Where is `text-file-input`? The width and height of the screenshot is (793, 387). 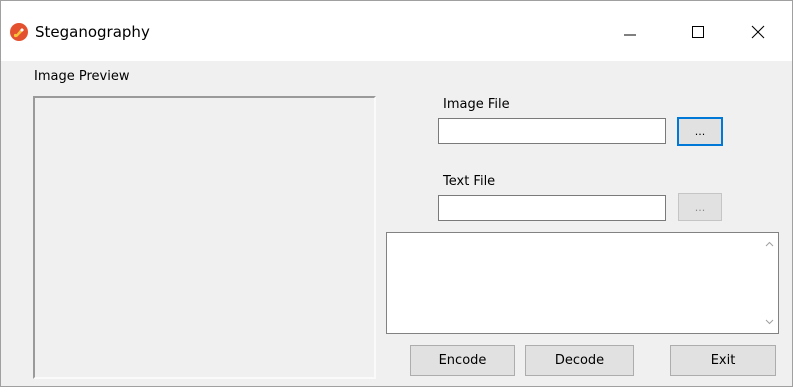 text-file-input is located at coordinates (552, 208).